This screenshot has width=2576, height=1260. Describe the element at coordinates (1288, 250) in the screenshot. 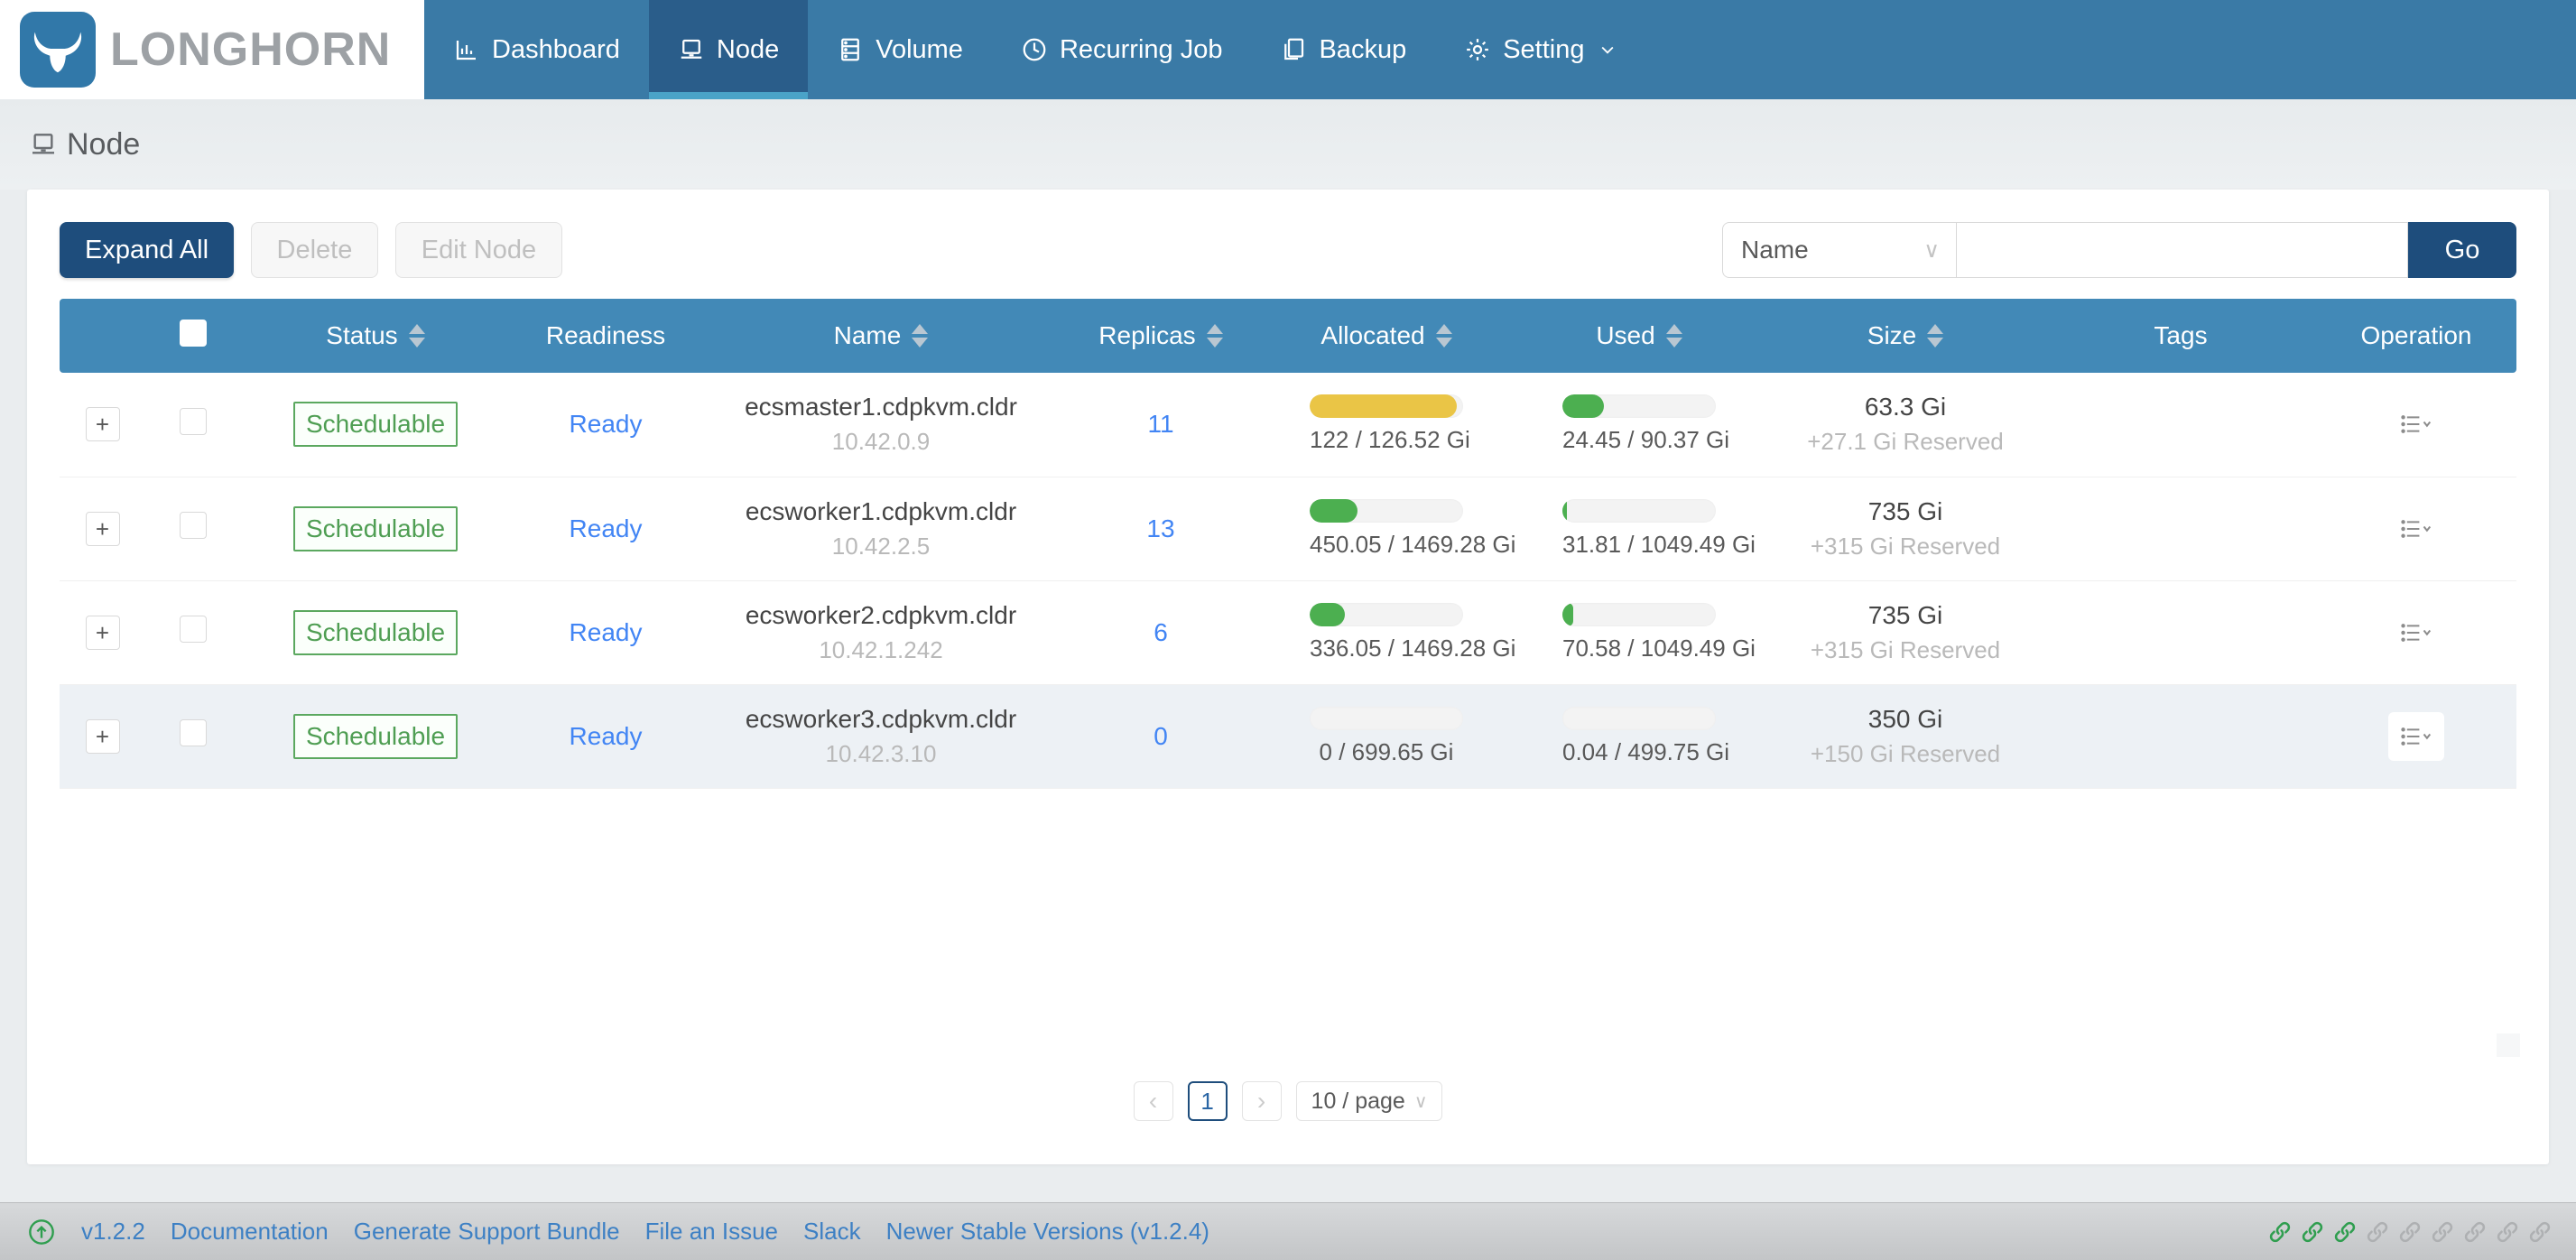

I see `toolbar: Expand All Delete Edit Node Name ∨ Go` at that location.